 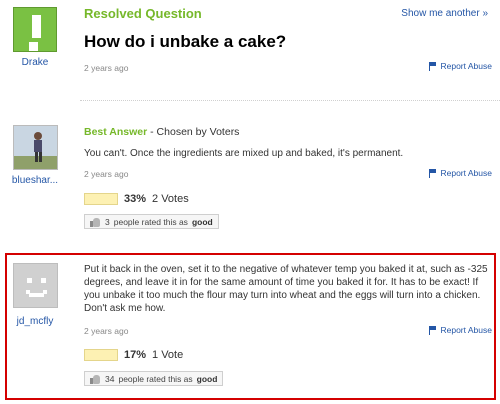 I want to click on rated-count: 3, so click(x=107, y=221).